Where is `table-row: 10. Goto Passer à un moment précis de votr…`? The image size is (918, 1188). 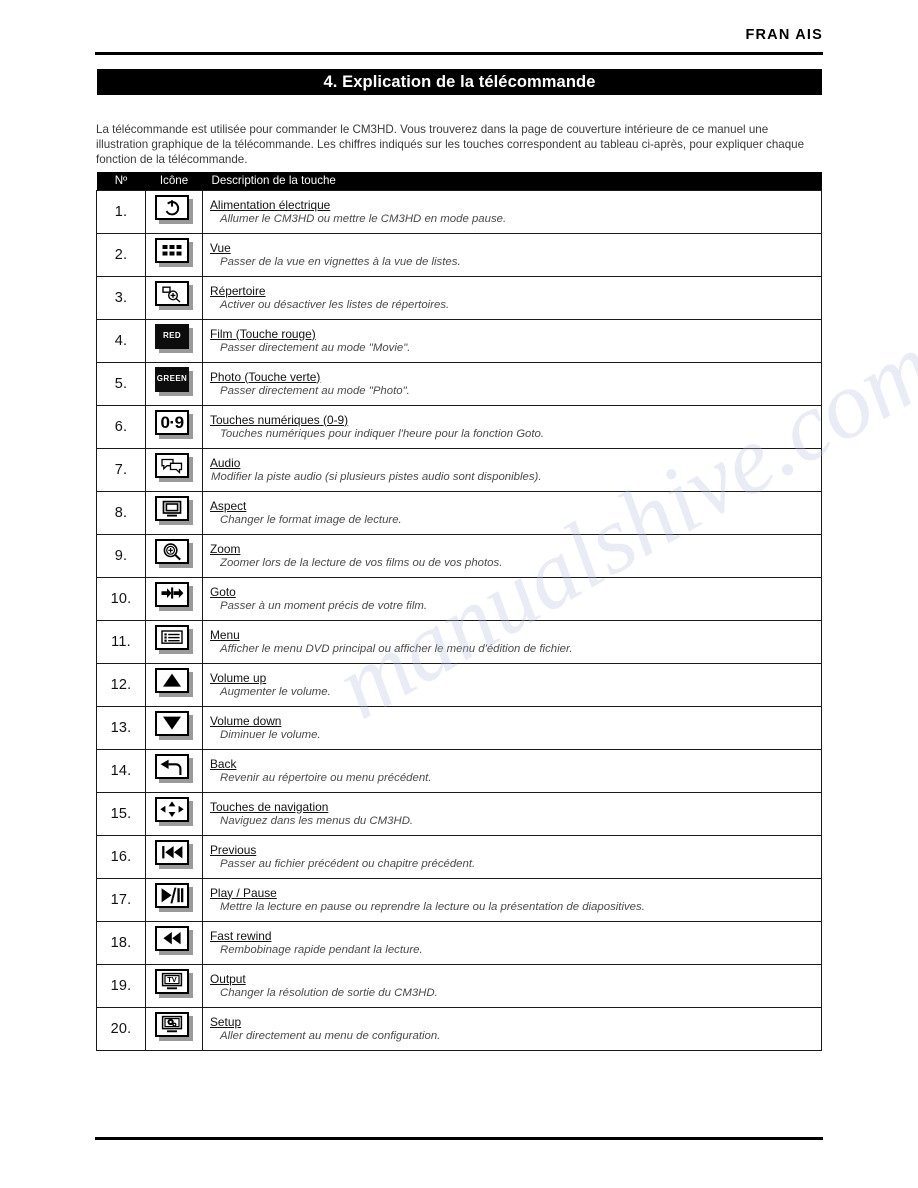
table-row: 10. Goto Passer à un moment précis de votr… is located at coordinates (459, 599).